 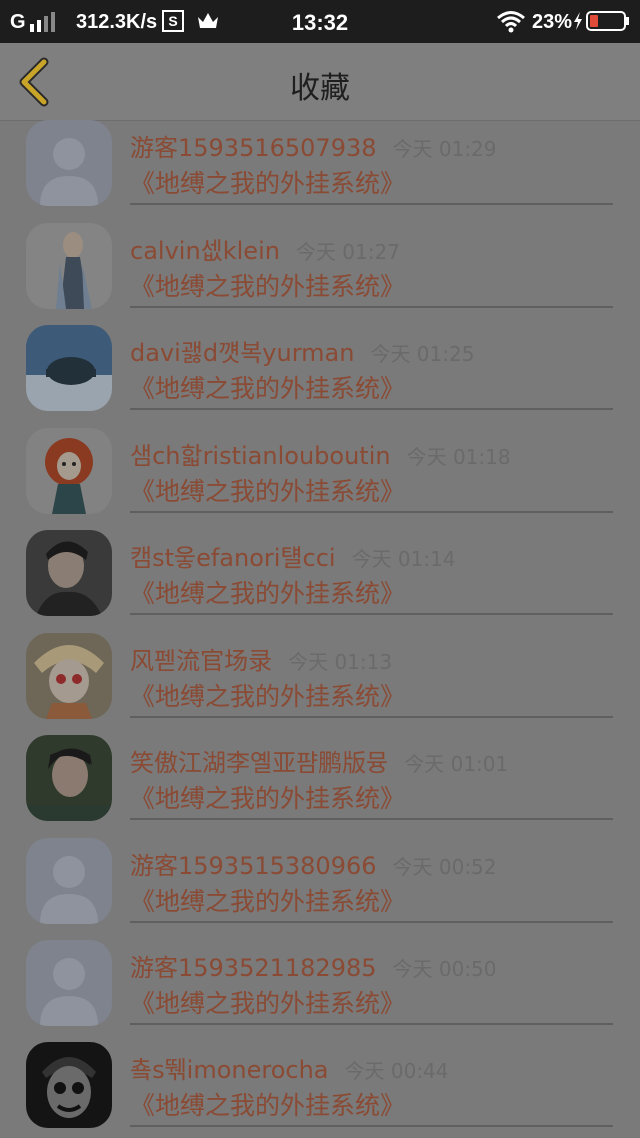 I want to click on list-item: 游客1593515380966 今天 00:52 《地缚之我的外挂系统》, so click(x=320, y=889).